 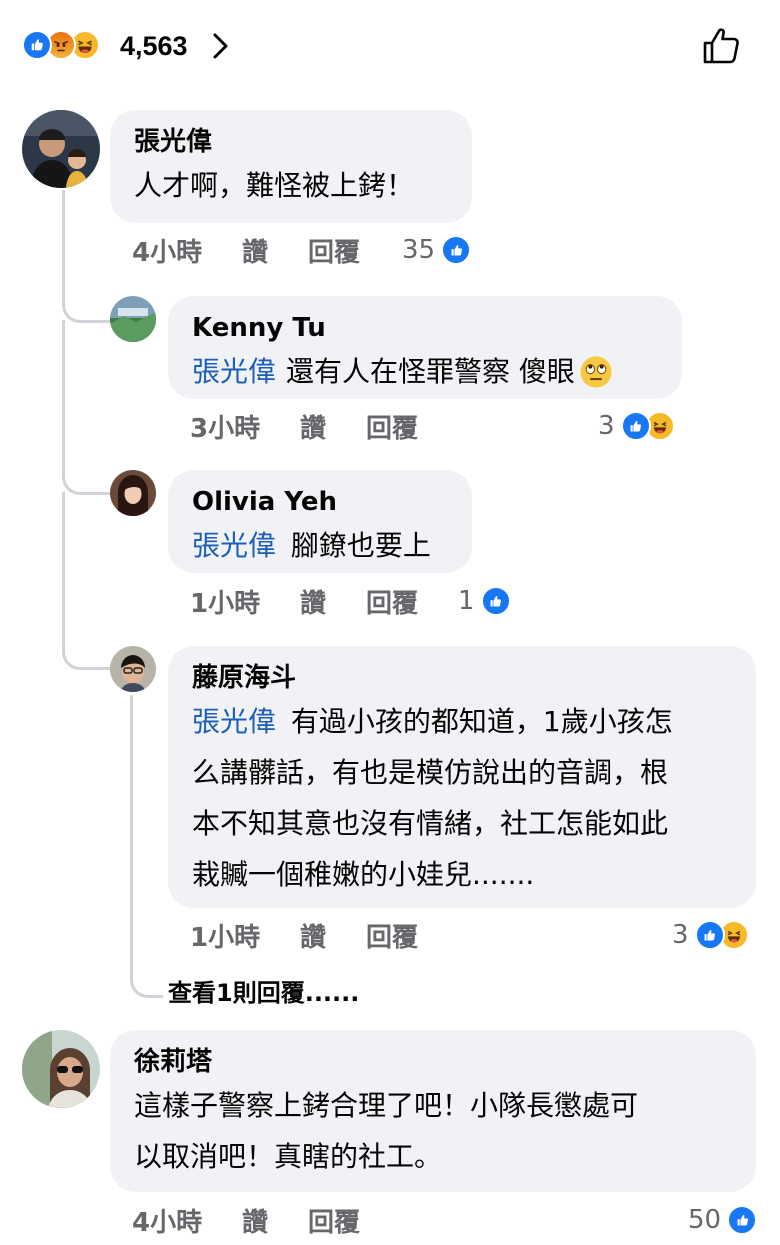 What do you see at coordinates (386, 1105) in the screenshot?
I see `comment-text-line: 這樣子警察上銬合理了吧！小隊長懲處可` at bounding box center [386, 1105].